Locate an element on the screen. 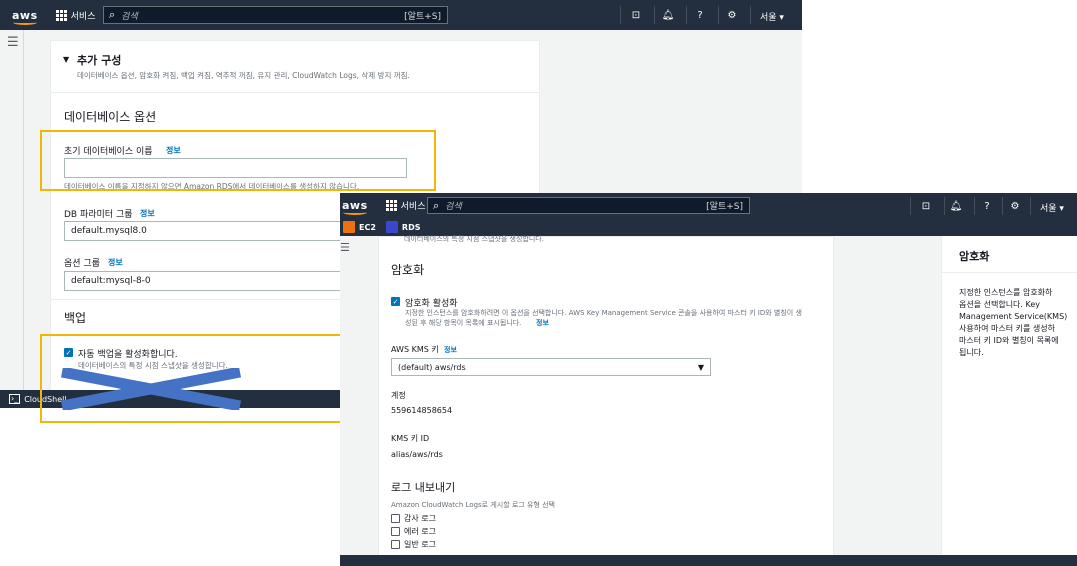 The width and height of the screenshot is (1077, 566). highlight-box-db-name is located at coordinates (238, 160).